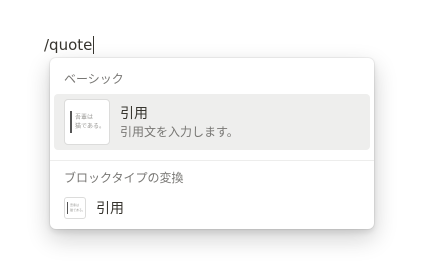 The height and width of the screenshot is (274, 425). Describe the element at coordinates (94, 45) in the screenshot. I see `text-caret` at that location.